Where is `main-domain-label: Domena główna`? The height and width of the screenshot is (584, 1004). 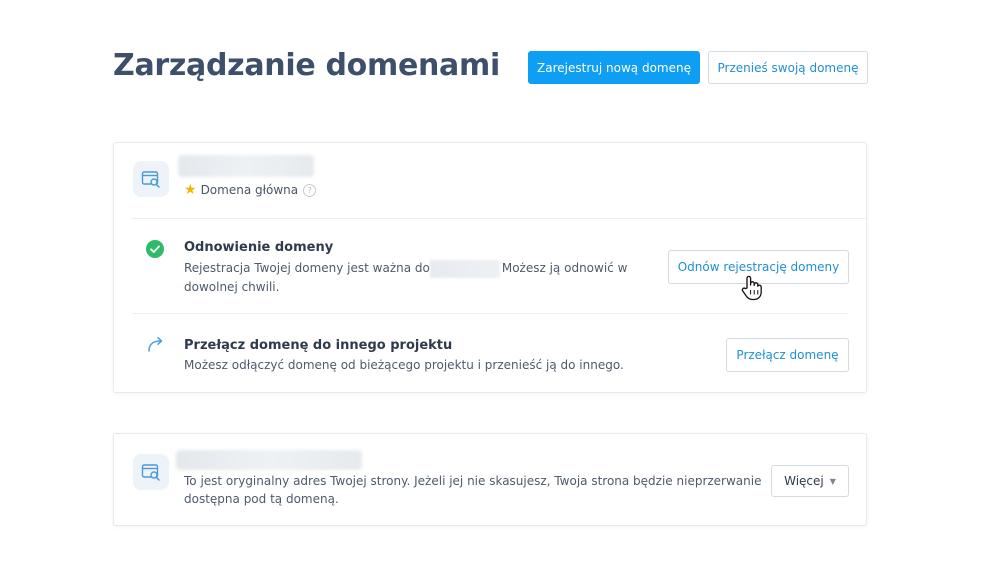 main-domain-label: Domena główna is located at coordinates (249, 190).